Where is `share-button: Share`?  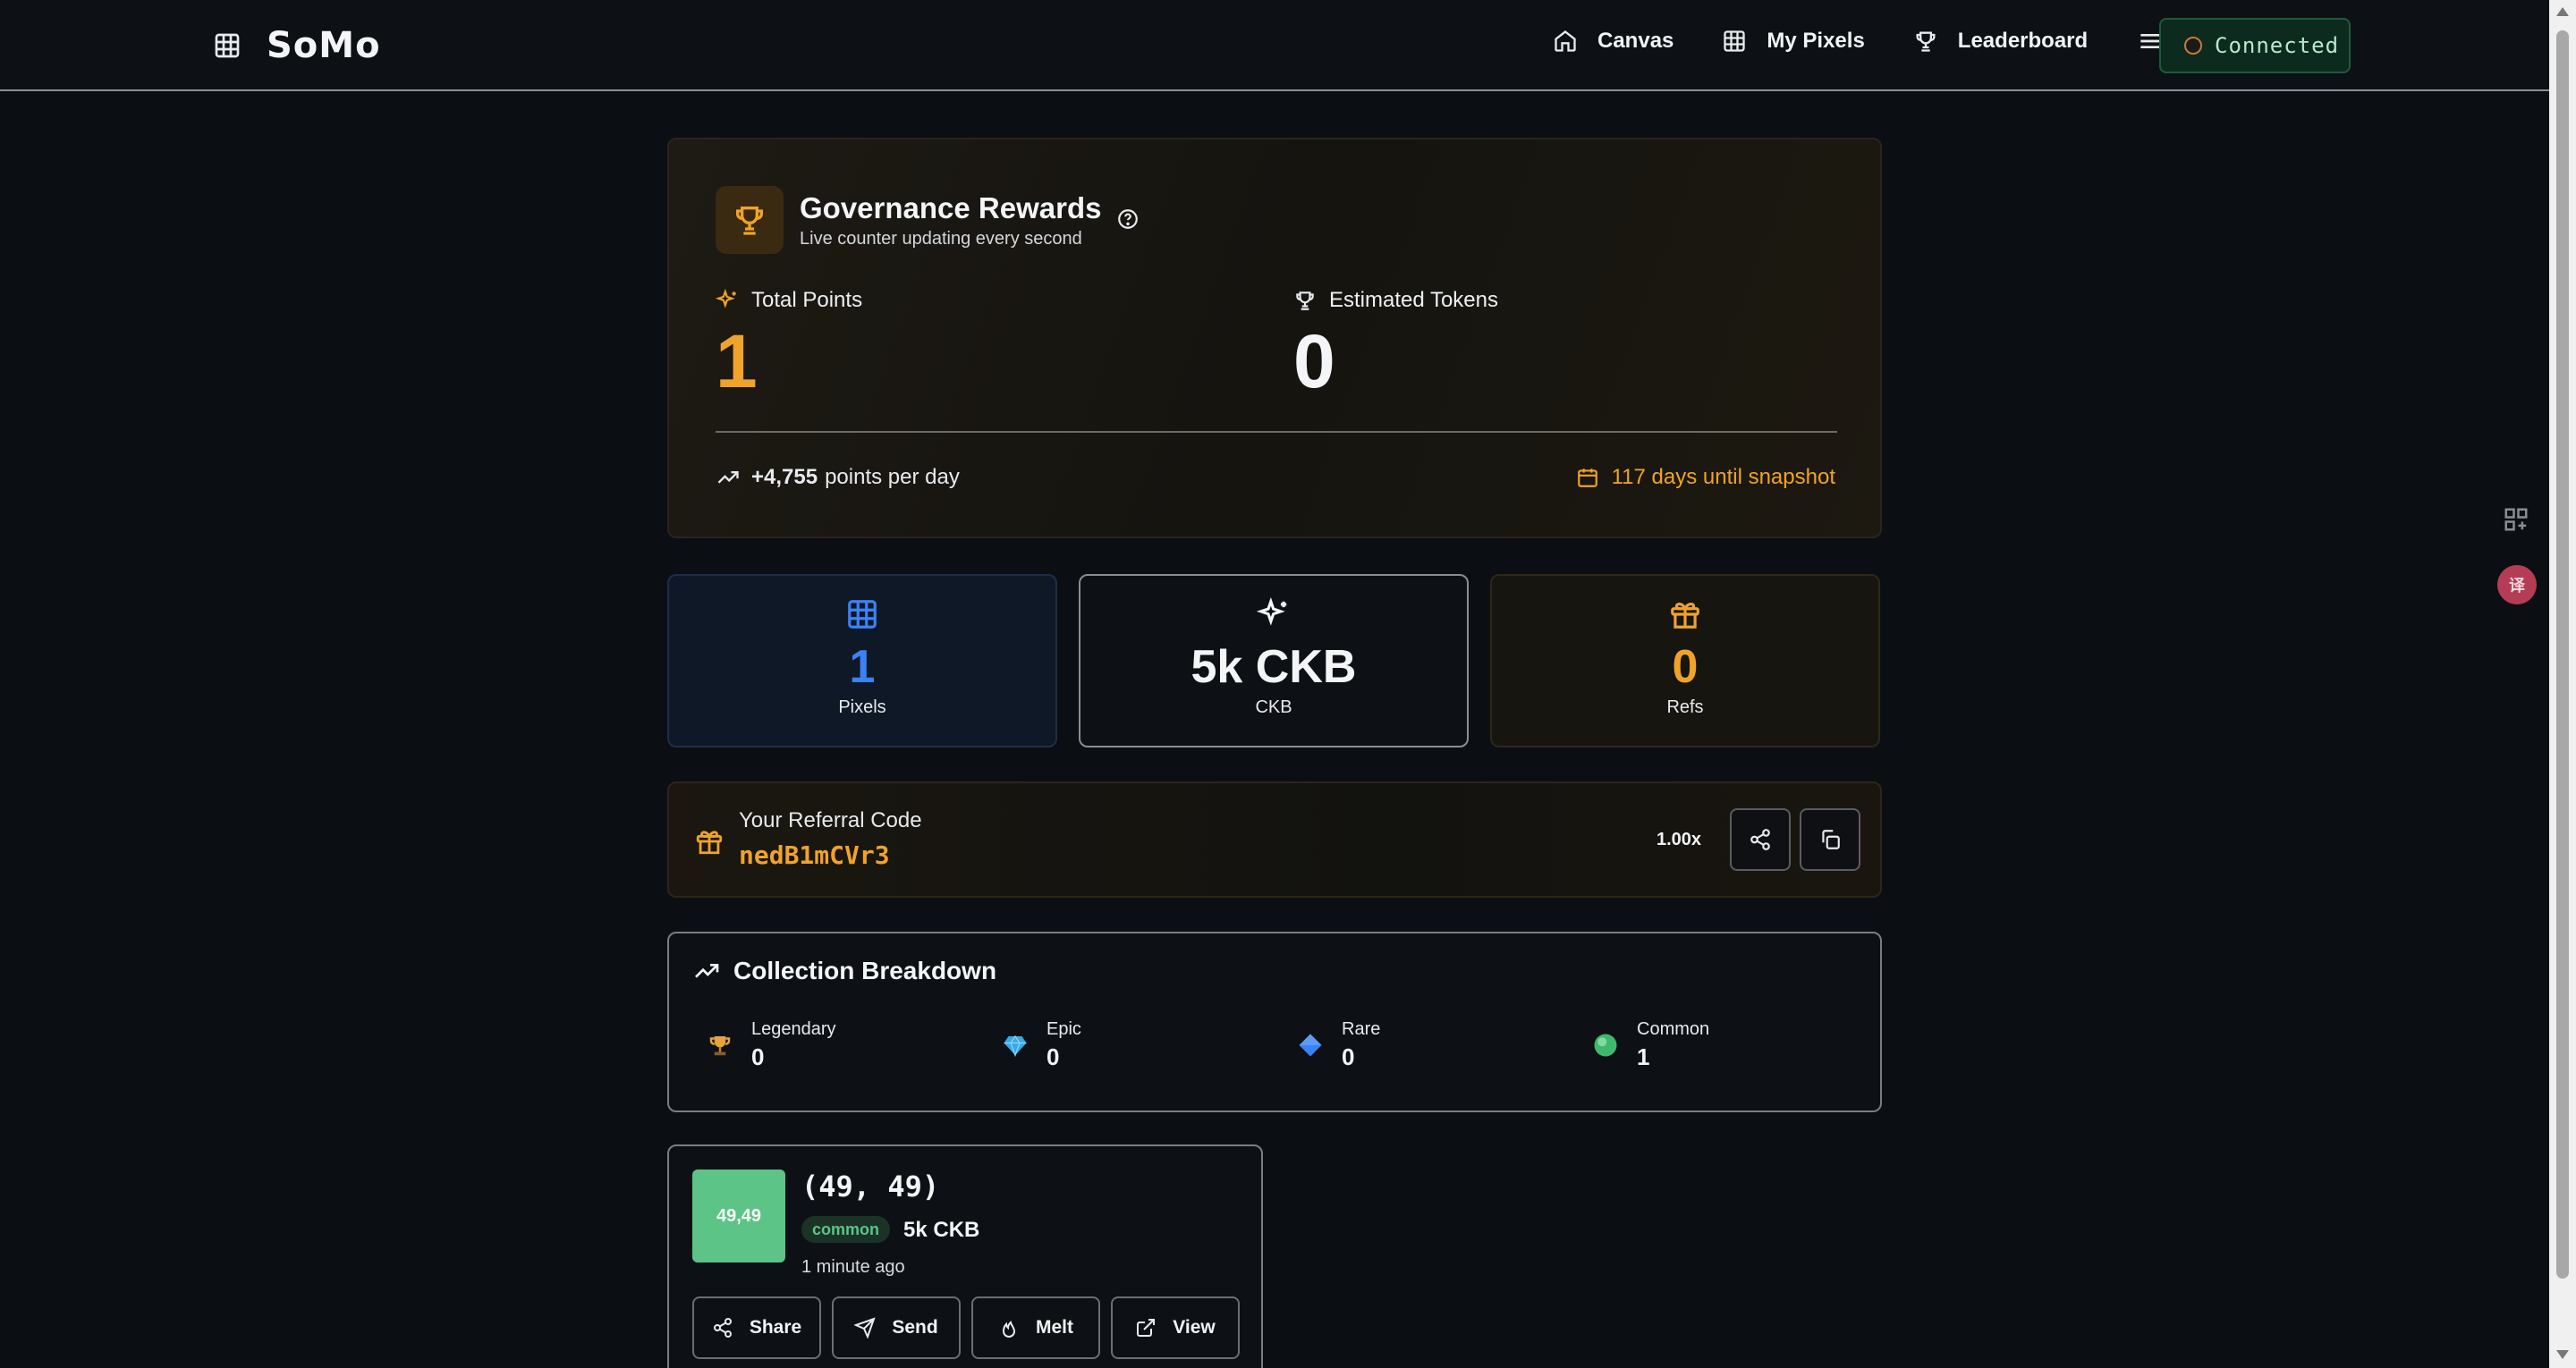
share-button: Share is located at coordinates (756, 1327).